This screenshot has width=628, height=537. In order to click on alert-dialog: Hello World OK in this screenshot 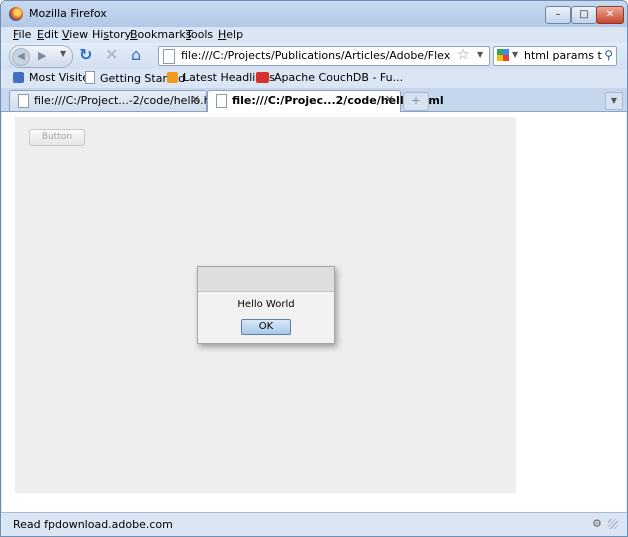, I will do `click(266, 305)`.